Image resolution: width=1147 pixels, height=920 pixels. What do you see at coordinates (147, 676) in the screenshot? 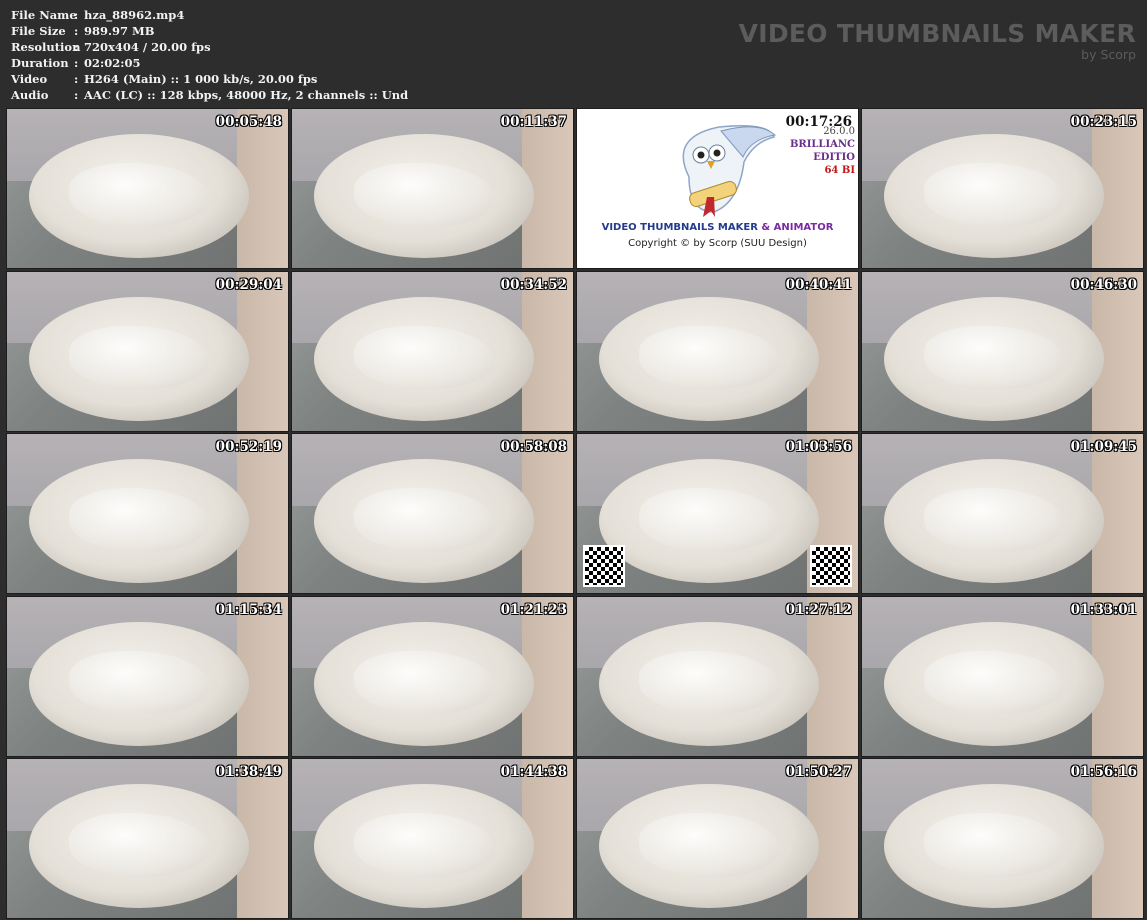
I see `thumbnail: 01:15:34` at bounding box center [147, 676].